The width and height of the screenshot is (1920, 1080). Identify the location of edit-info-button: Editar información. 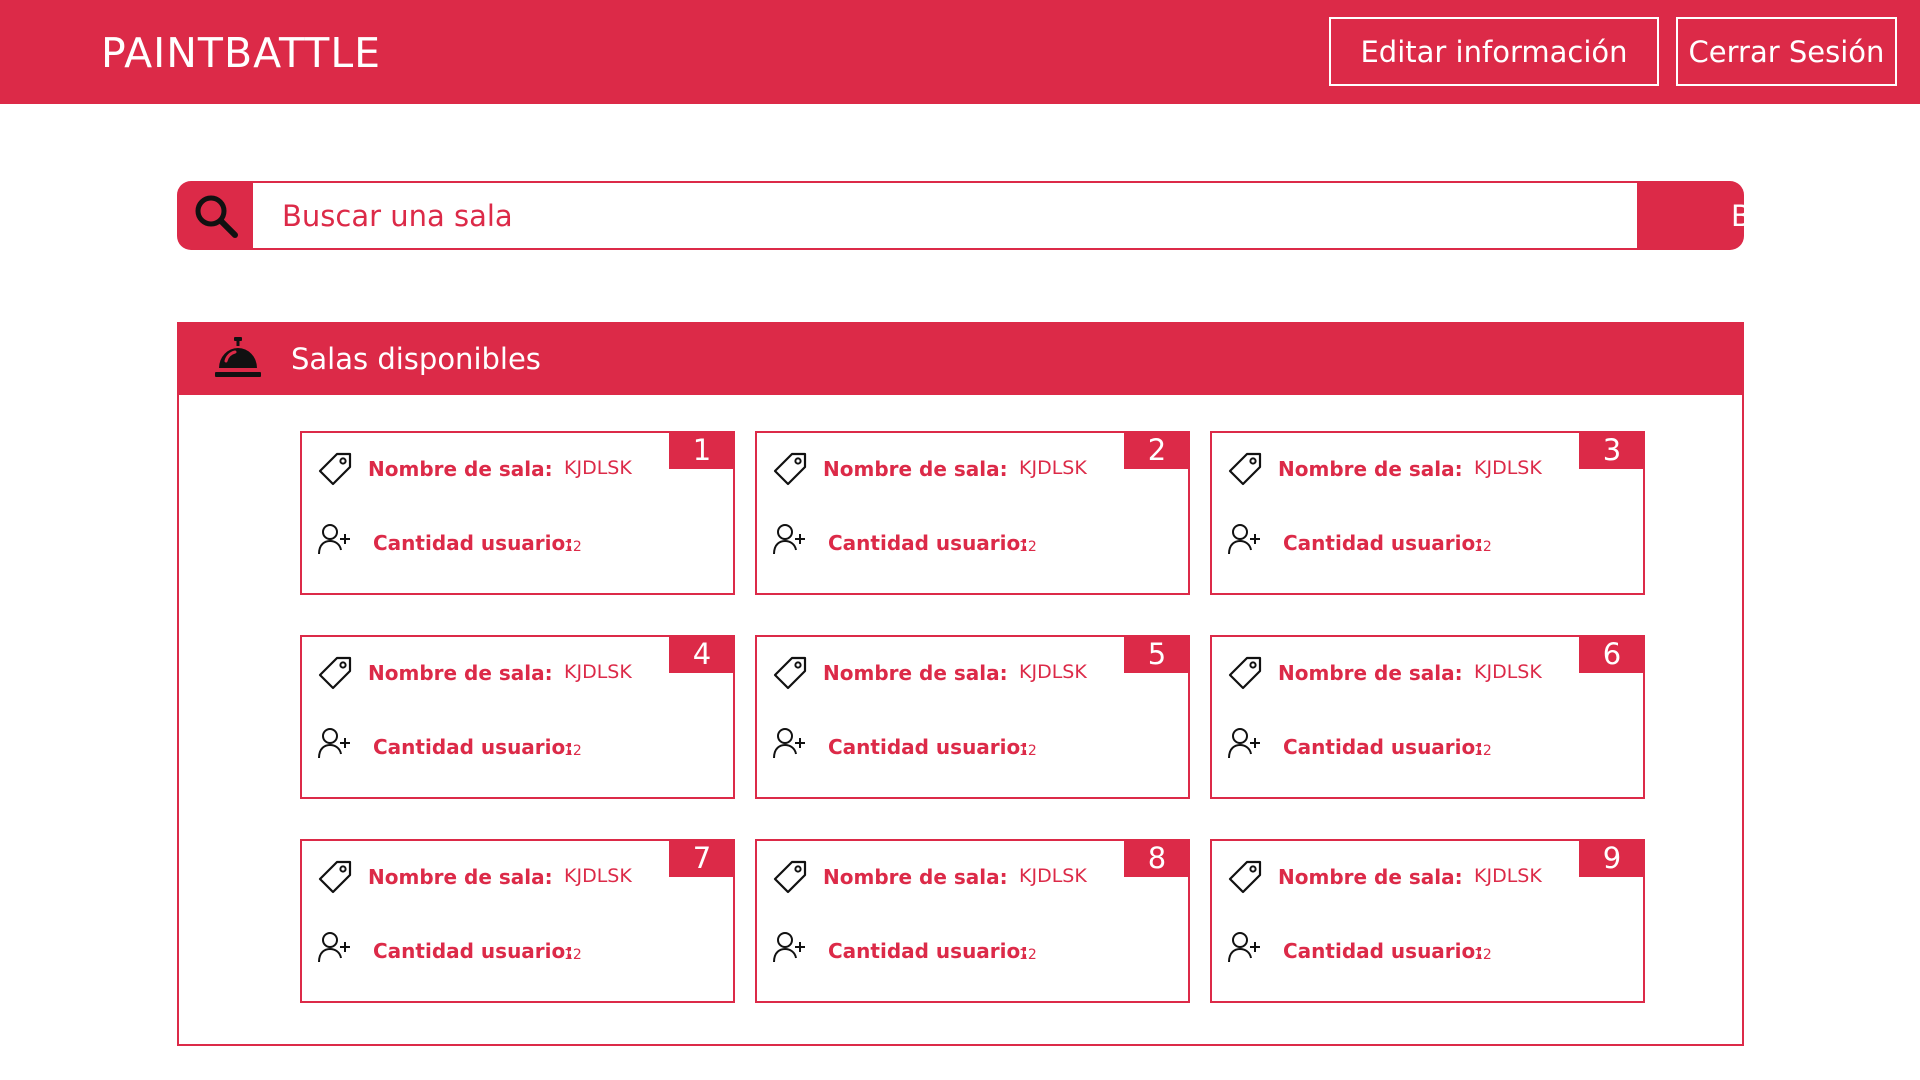
(1494, 51).